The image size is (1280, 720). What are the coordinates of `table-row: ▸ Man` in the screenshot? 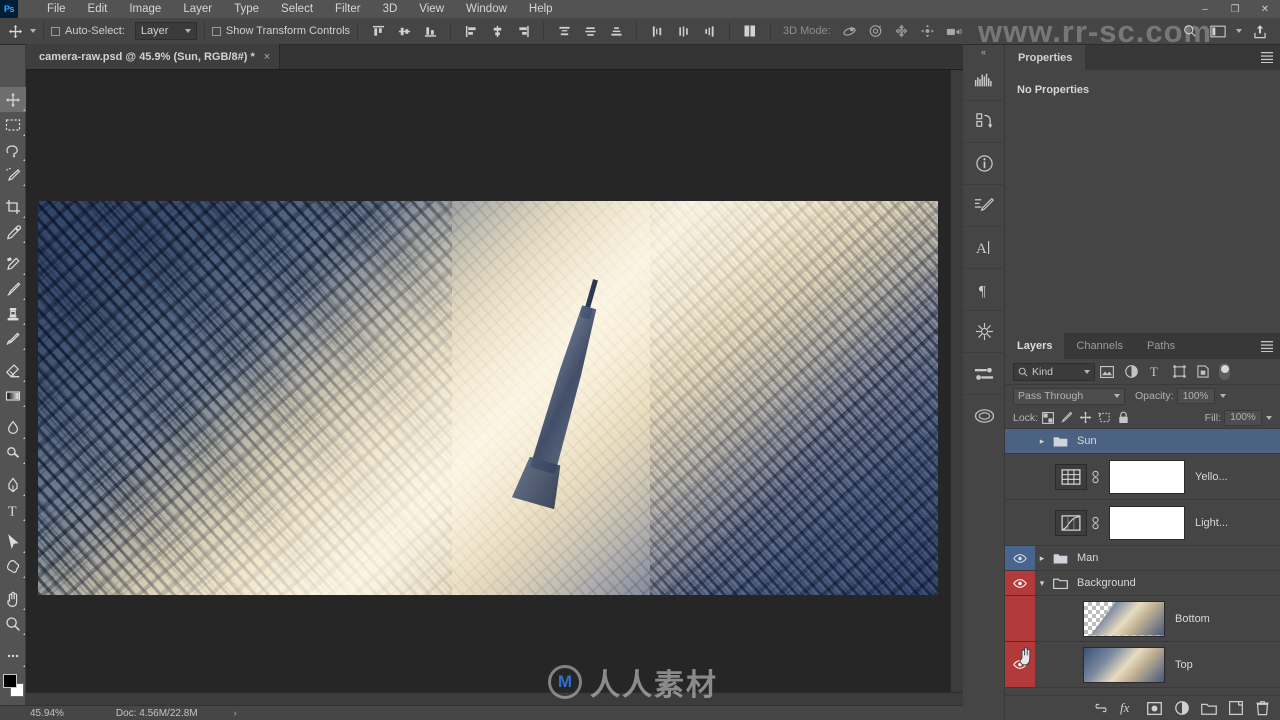 It's located at (1142, 558).